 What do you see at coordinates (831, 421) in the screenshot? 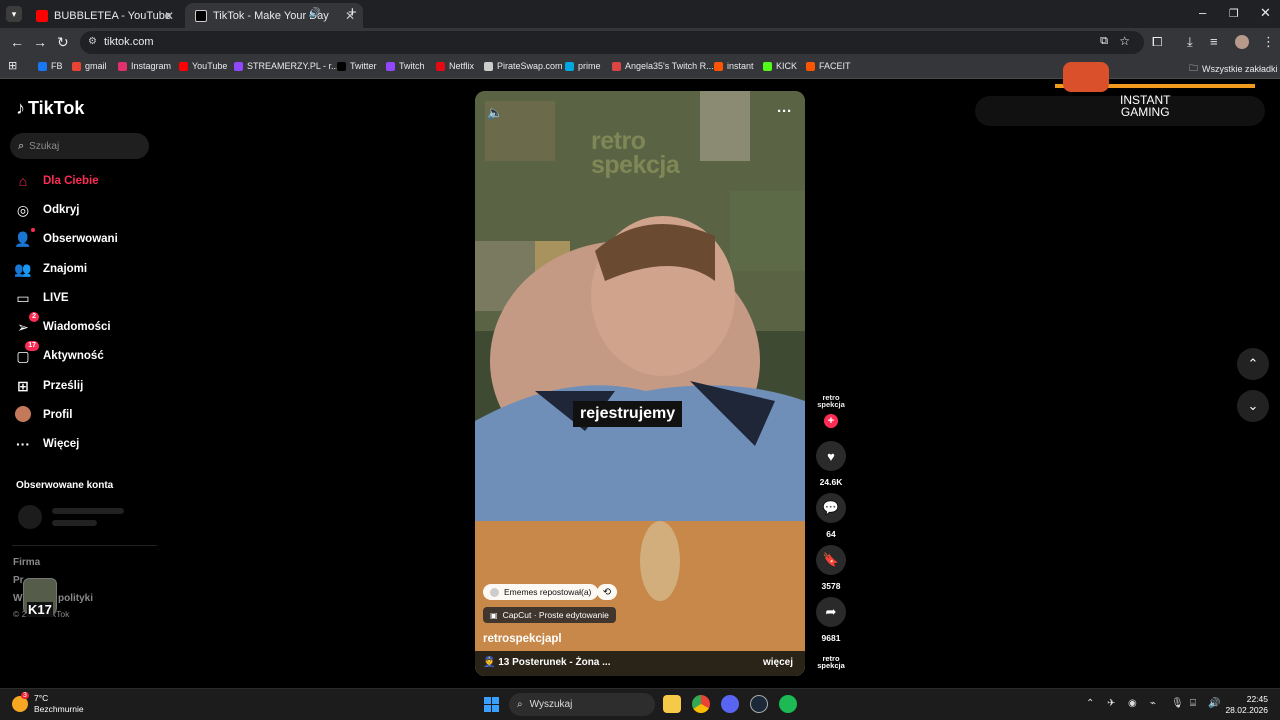
I see `follow-plus-button: +` at bounding box center [831, 421].